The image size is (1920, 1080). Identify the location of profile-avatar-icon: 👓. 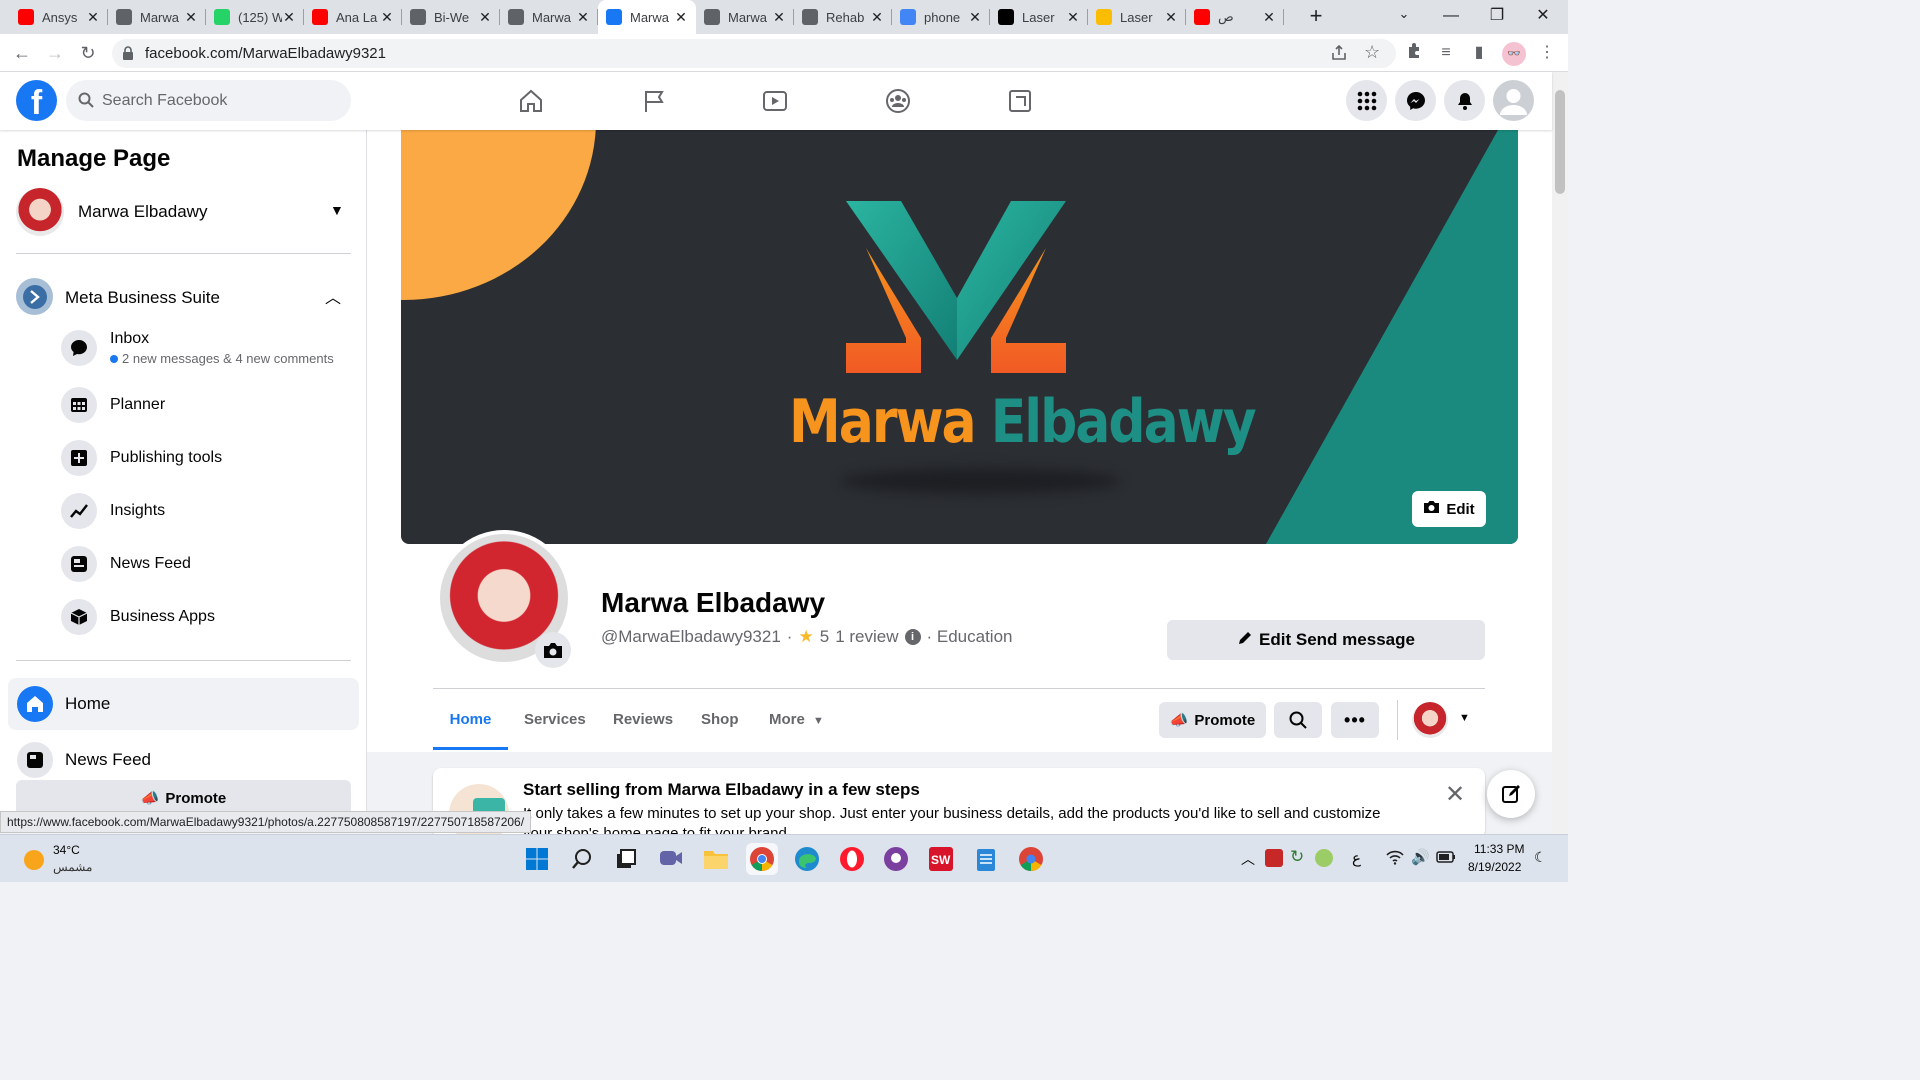
(1514, 54).